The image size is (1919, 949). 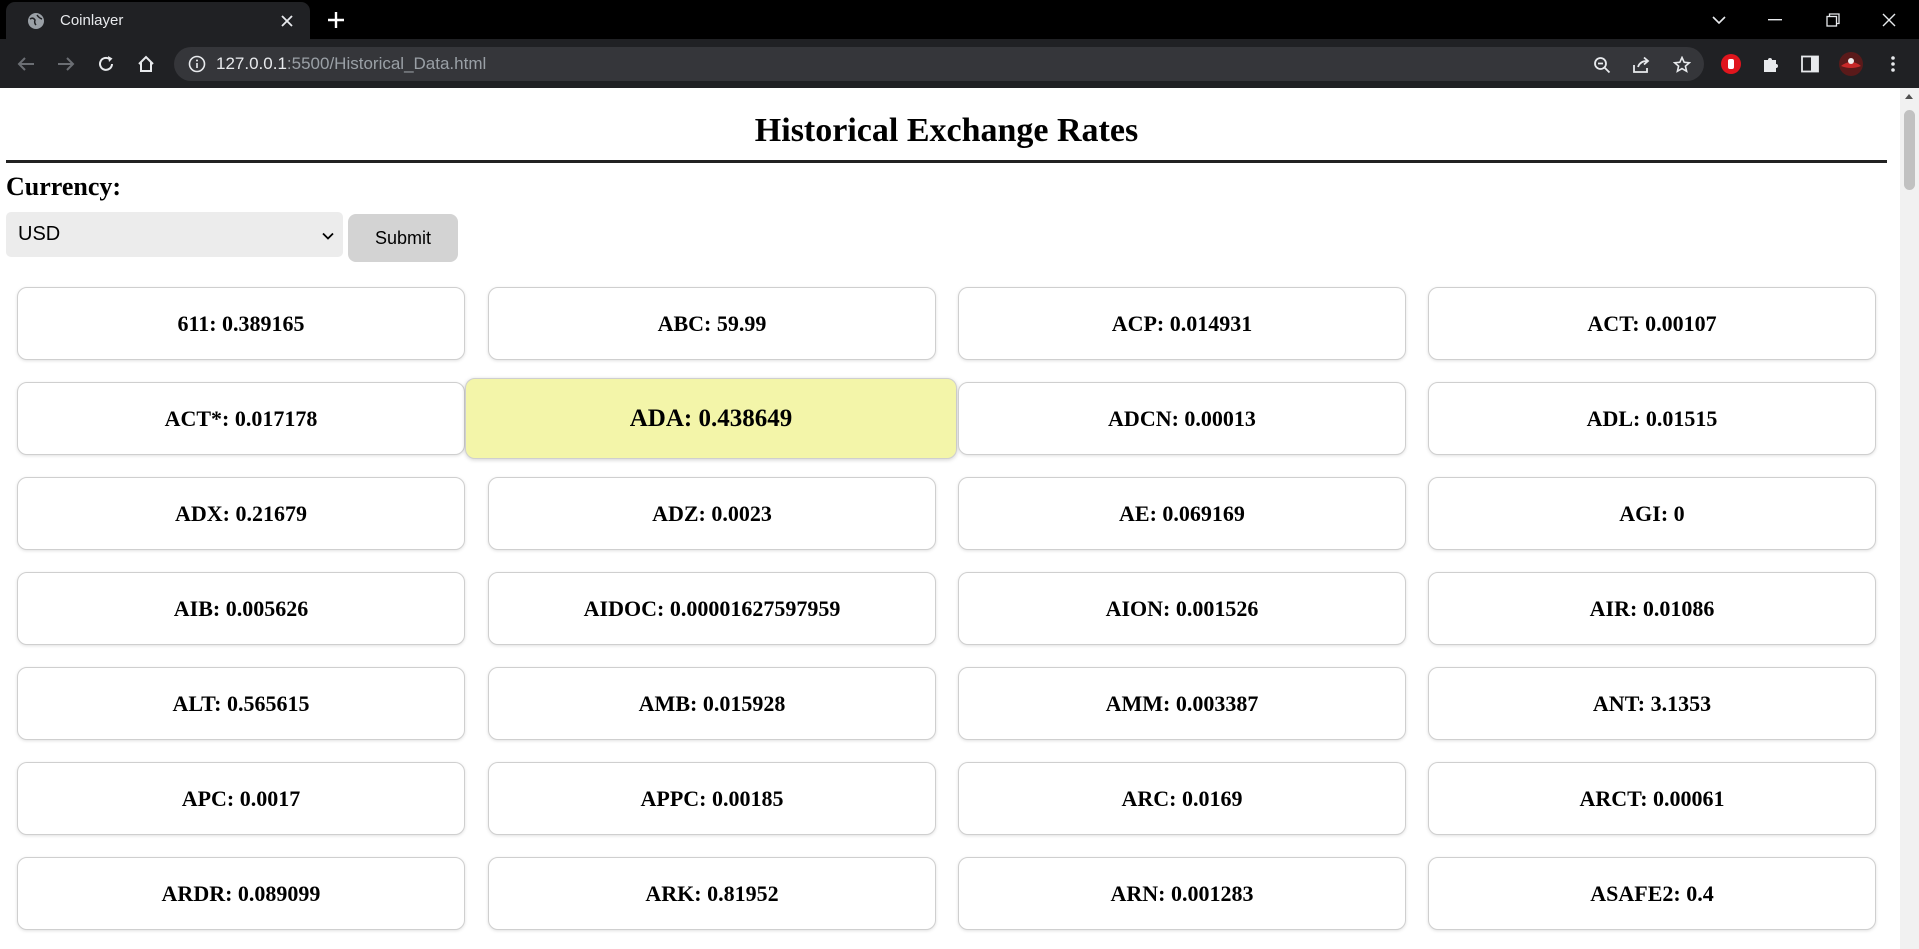 What do you see at coordinates (64, 186) in the screenshot?
I see `currency-label: Currency:` at bounding box center [64, 186].